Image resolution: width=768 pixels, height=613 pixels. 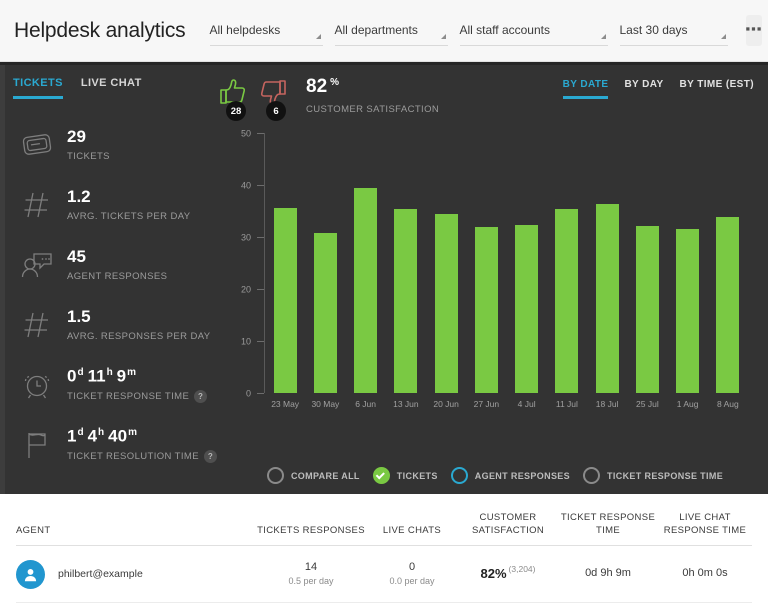 What do you see at coordinates (100, 574) in the screenshot?
I see `agent-email: philbert@example` at bounding box center [100, 574].